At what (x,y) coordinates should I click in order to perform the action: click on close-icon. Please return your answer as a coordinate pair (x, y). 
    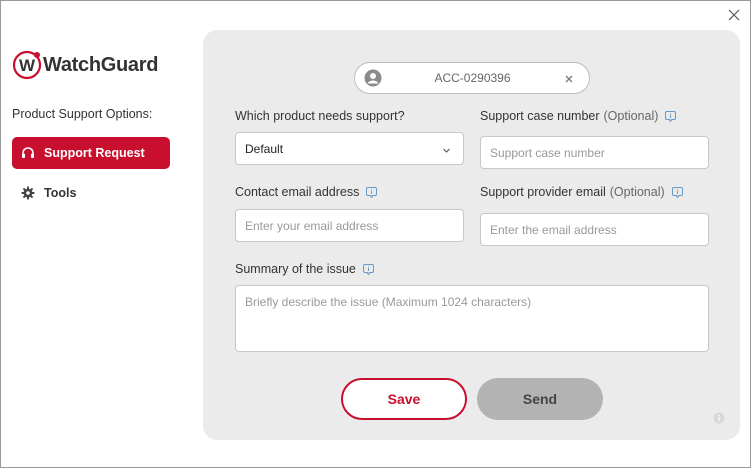
    Looking at the image, I should click on (734, 15).